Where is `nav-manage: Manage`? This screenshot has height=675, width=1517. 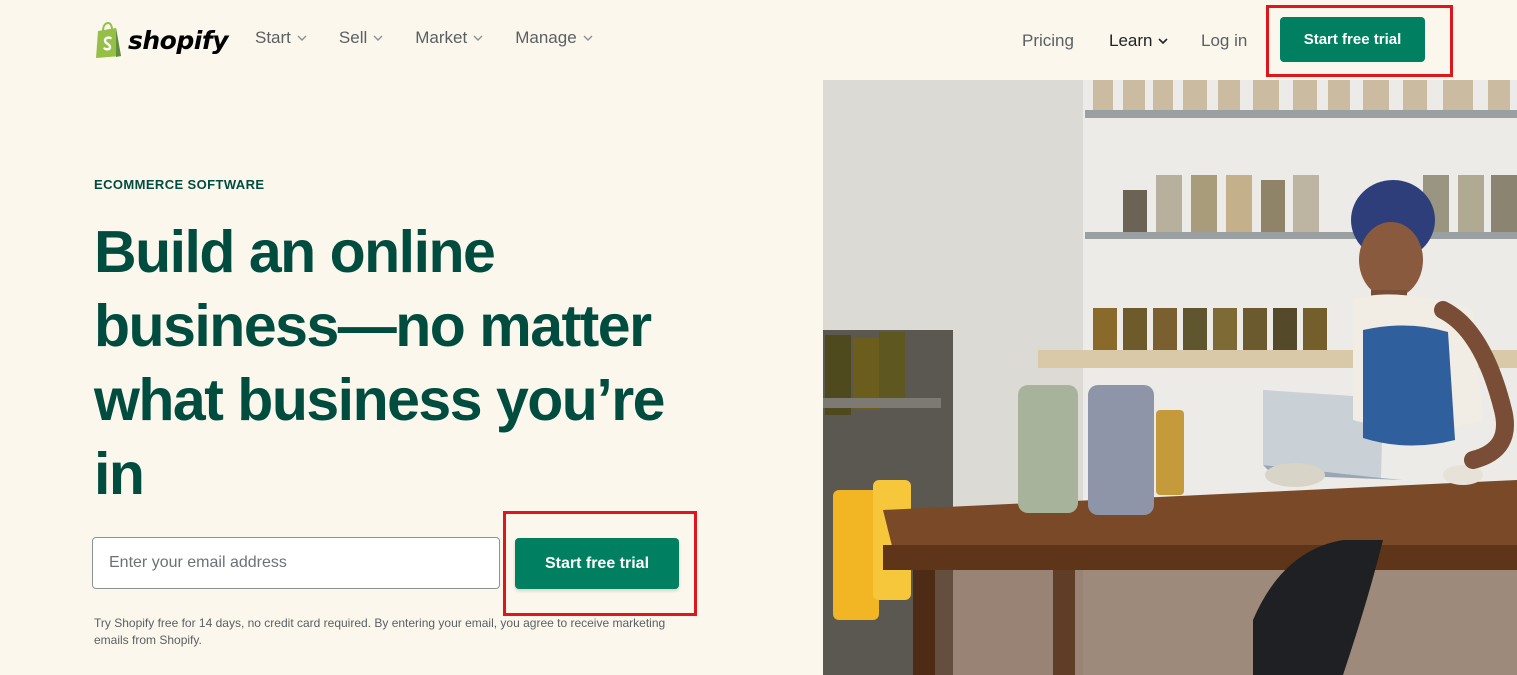 nav-manage: Manage is located at coordinates (554, 38).